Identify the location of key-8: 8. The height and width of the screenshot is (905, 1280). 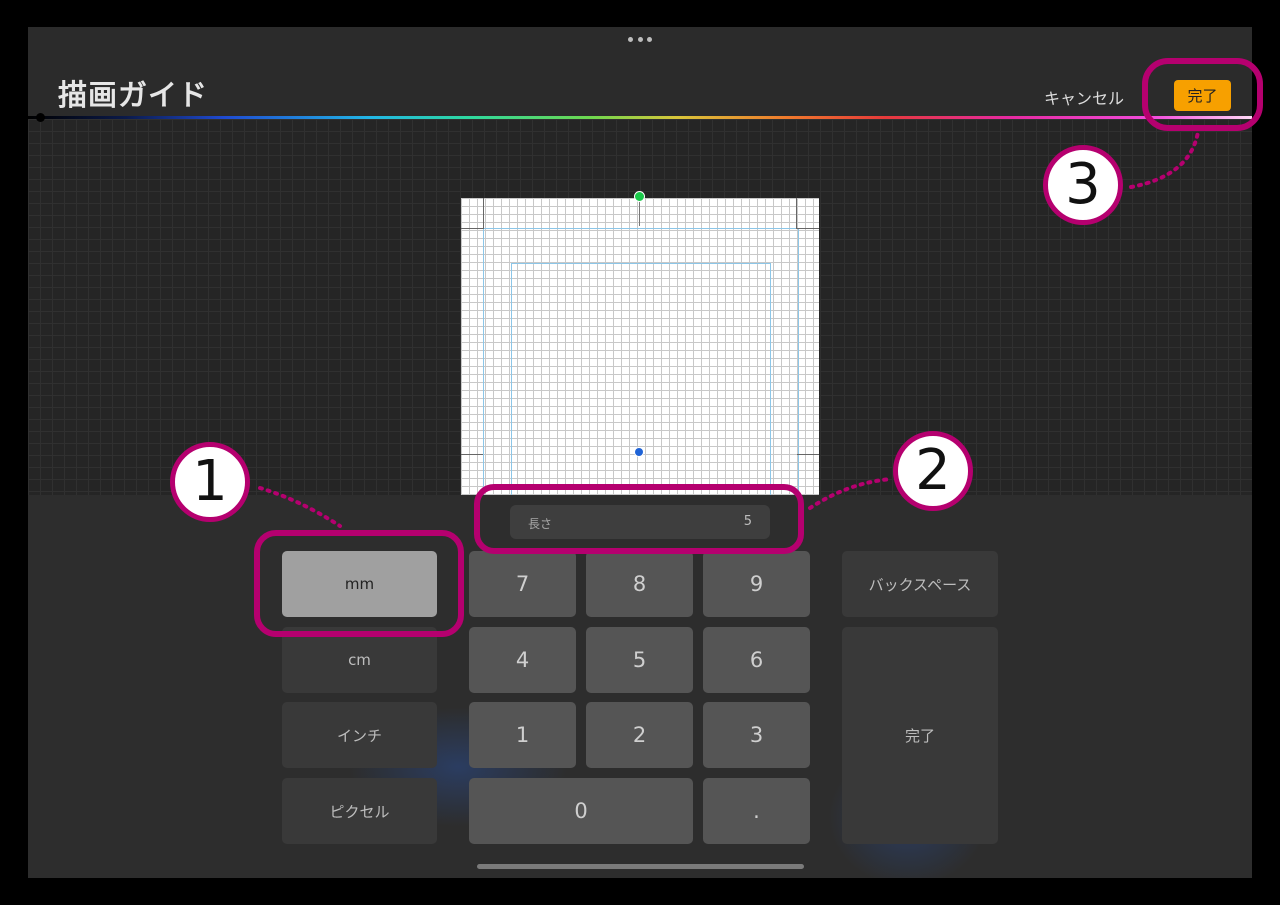
(639, 584).